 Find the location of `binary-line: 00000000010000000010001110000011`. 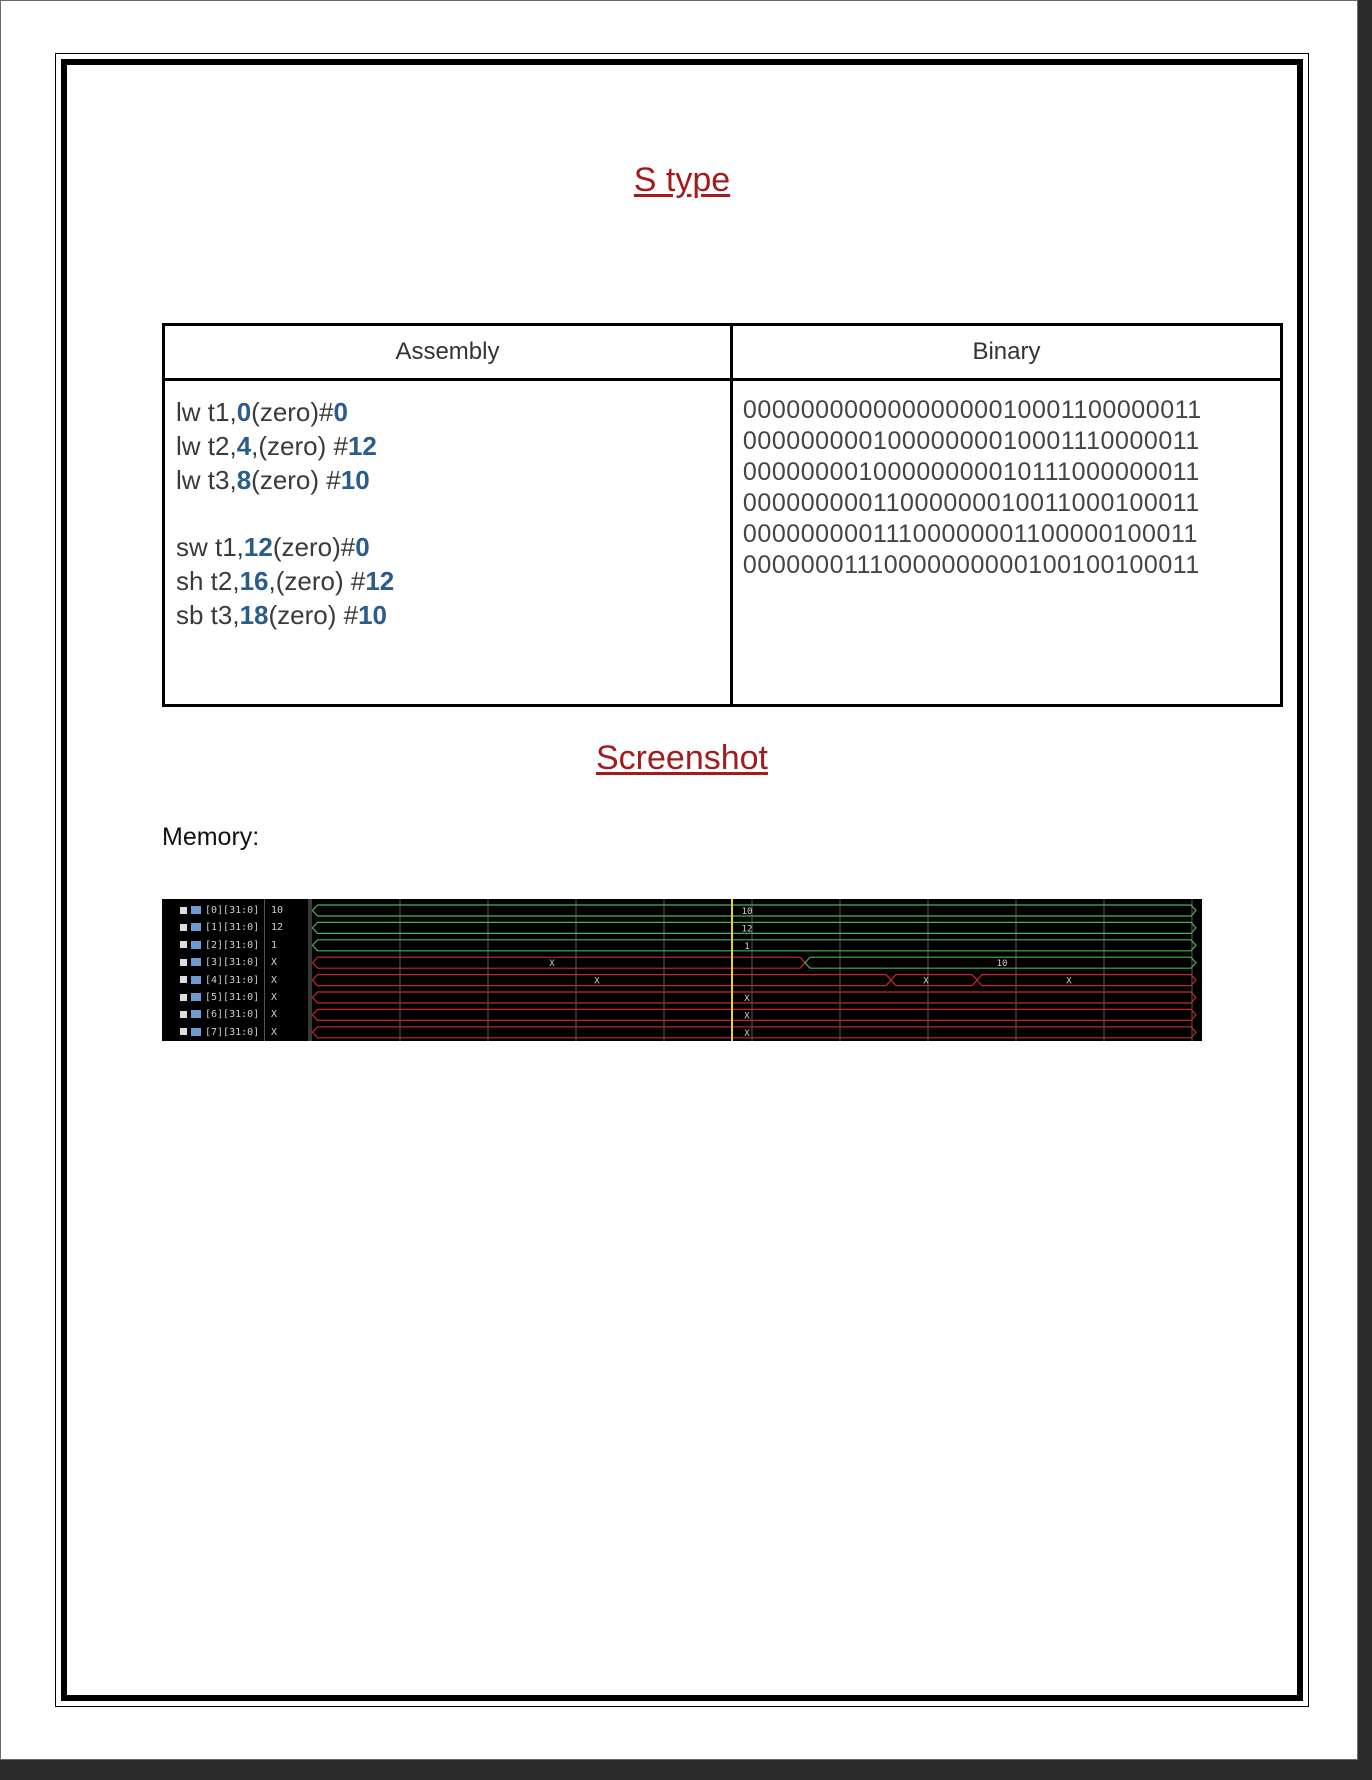

binary-line: 00000000010000000010001110000011 is located at coordinates (971, 441).